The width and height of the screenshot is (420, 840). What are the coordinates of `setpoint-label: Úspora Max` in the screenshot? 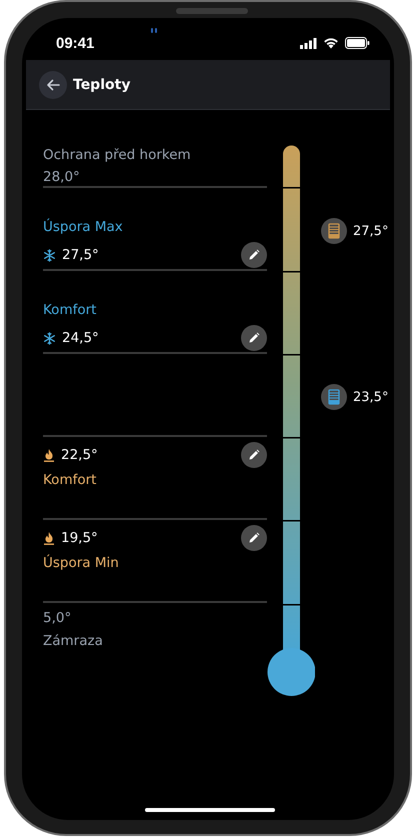 It's located at (83, 227).